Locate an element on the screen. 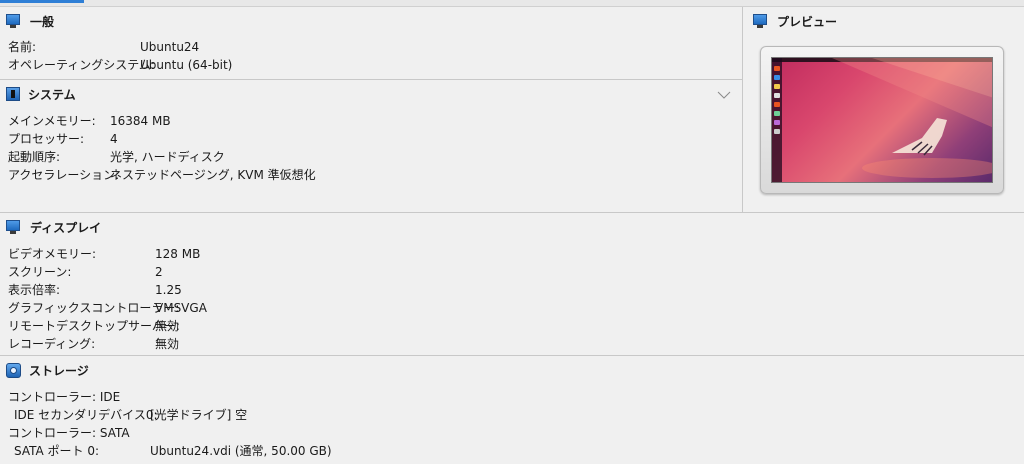  display-header: ディスプレイ is located at coordinates (53, 227).